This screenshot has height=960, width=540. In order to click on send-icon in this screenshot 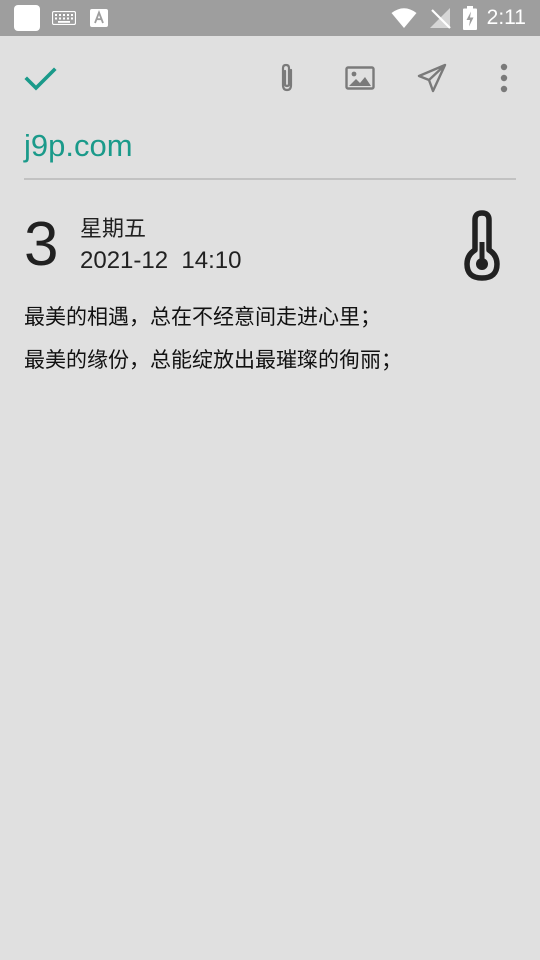, I will do `click(432, 78)`.